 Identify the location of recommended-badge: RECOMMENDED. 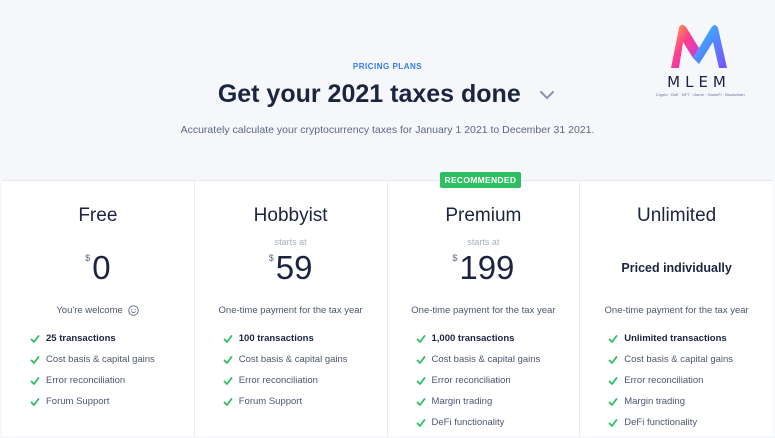
(480, 180).